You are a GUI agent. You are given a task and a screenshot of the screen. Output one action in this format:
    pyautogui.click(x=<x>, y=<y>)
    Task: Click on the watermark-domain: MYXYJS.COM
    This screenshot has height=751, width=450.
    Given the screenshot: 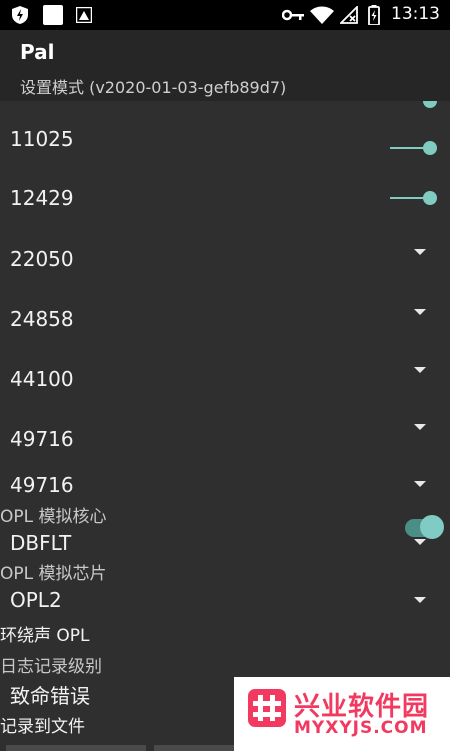 What is the action you would take?
    pyautogui.click(x=361, y=728)
    